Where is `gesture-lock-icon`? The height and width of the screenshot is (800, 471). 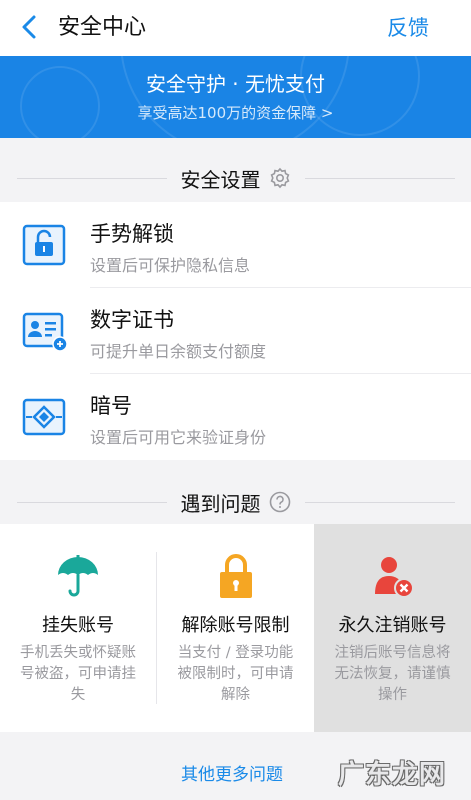
gesture-lock-icon is located at coordinates (45, 245).